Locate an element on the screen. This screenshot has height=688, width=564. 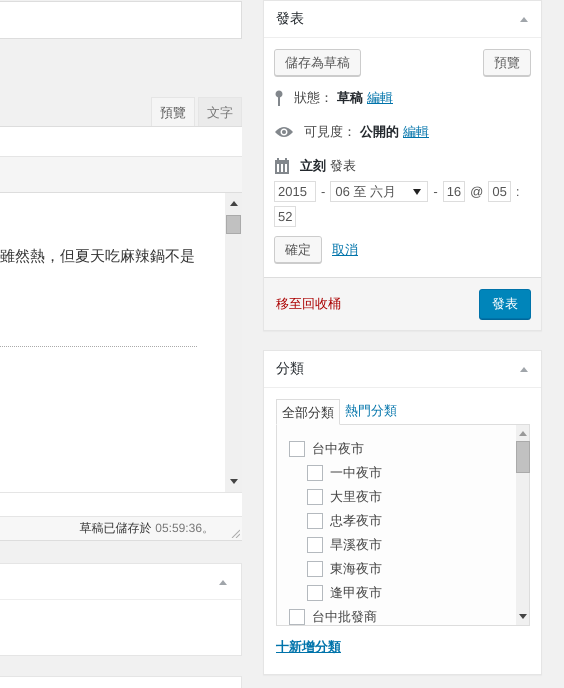
date-field: 05 is located at coordinates (499, 191).